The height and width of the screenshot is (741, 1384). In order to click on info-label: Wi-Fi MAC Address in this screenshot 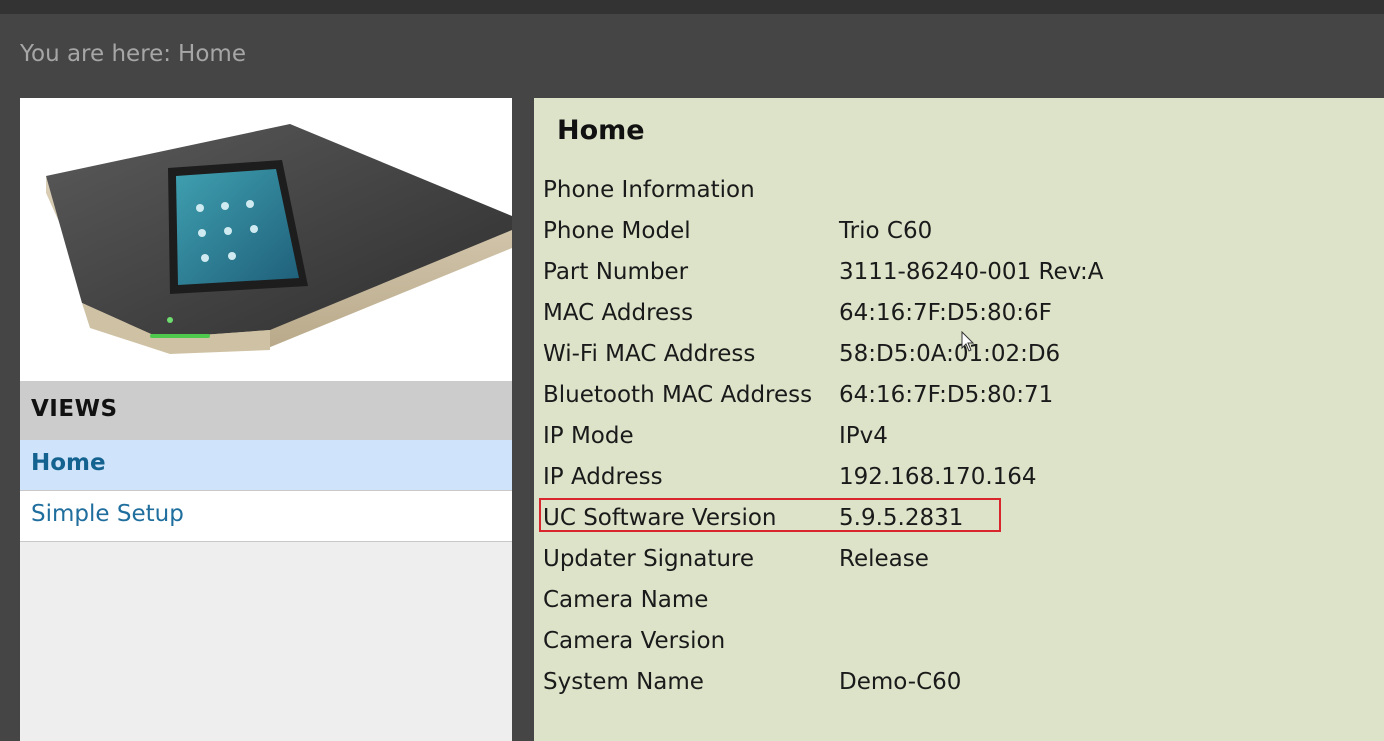, I will do `click(649, 354)`.